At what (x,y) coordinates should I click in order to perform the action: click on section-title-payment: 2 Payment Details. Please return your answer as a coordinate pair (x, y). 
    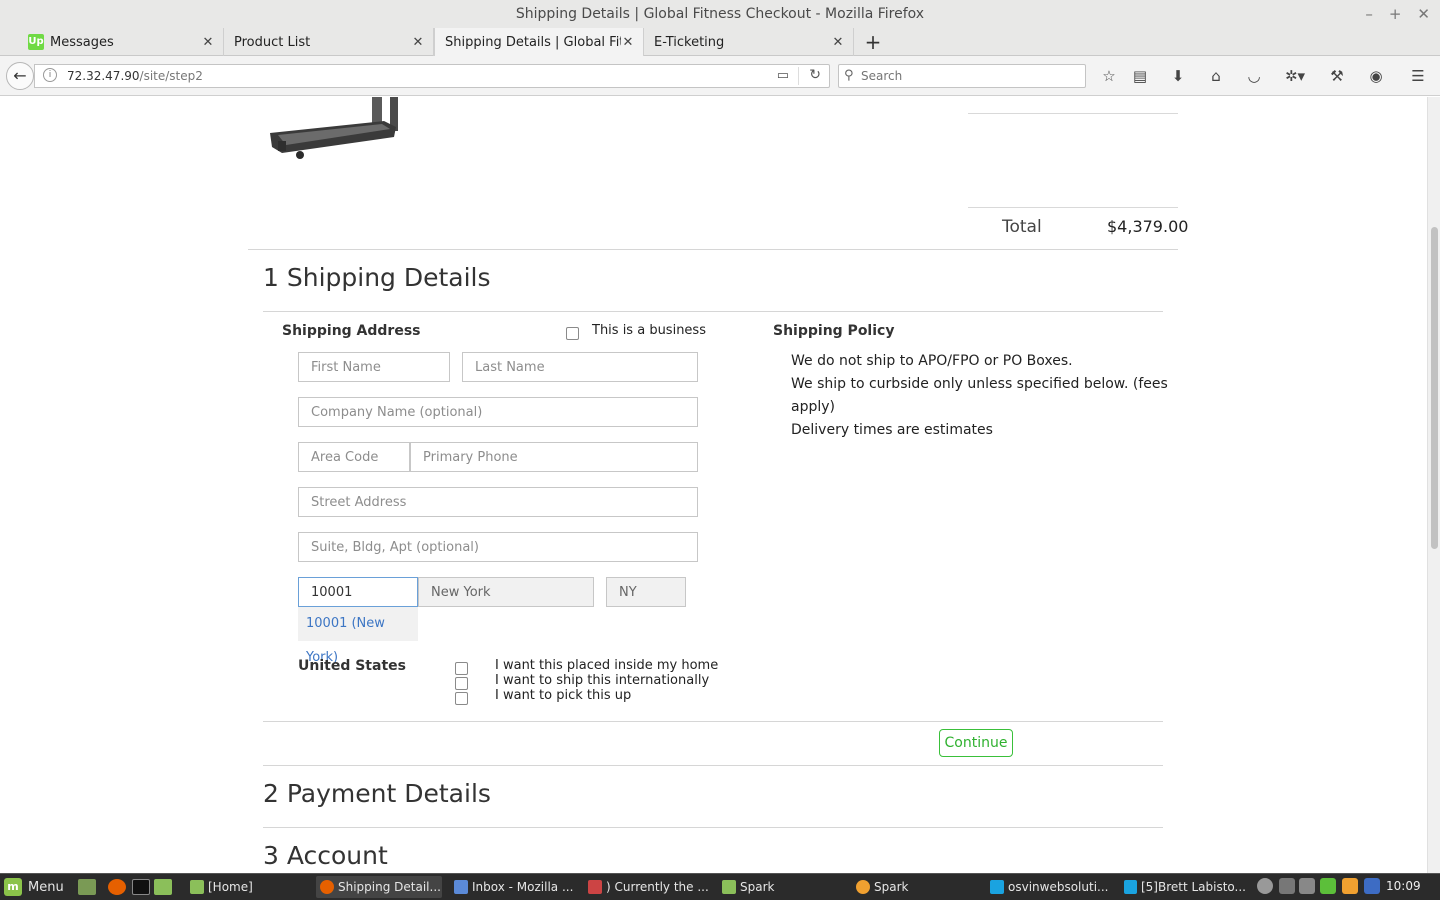
    Looking at the image, I should click on (377, 793).